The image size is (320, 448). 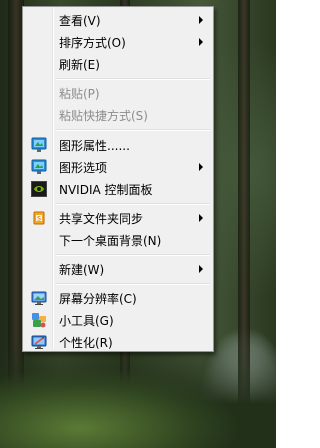 I want to click on menu-item-refresh: 刷新(E), so click(x=118, y=64).